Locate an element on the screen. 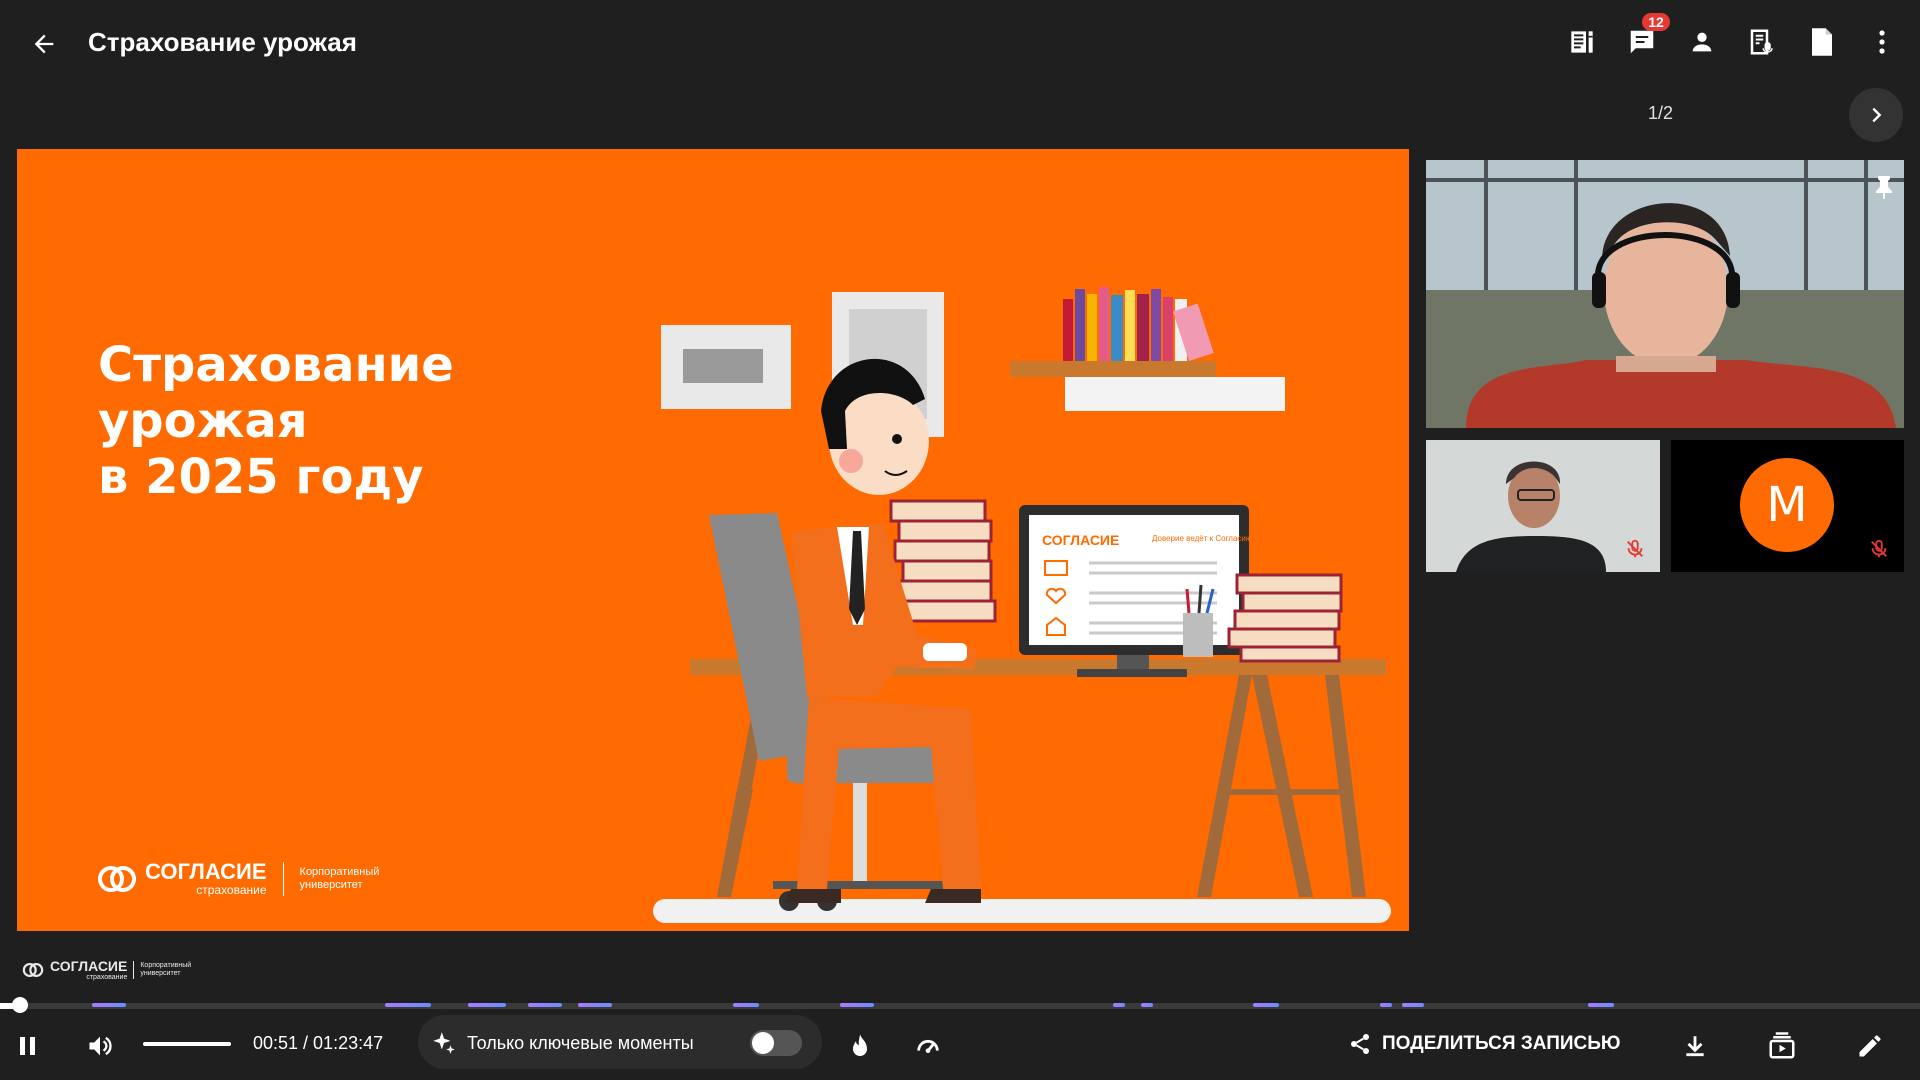 Image resolution: width=1920 pixels, height=1080 pixels. top-actions: 12 is located at coordinates (1732, 37).